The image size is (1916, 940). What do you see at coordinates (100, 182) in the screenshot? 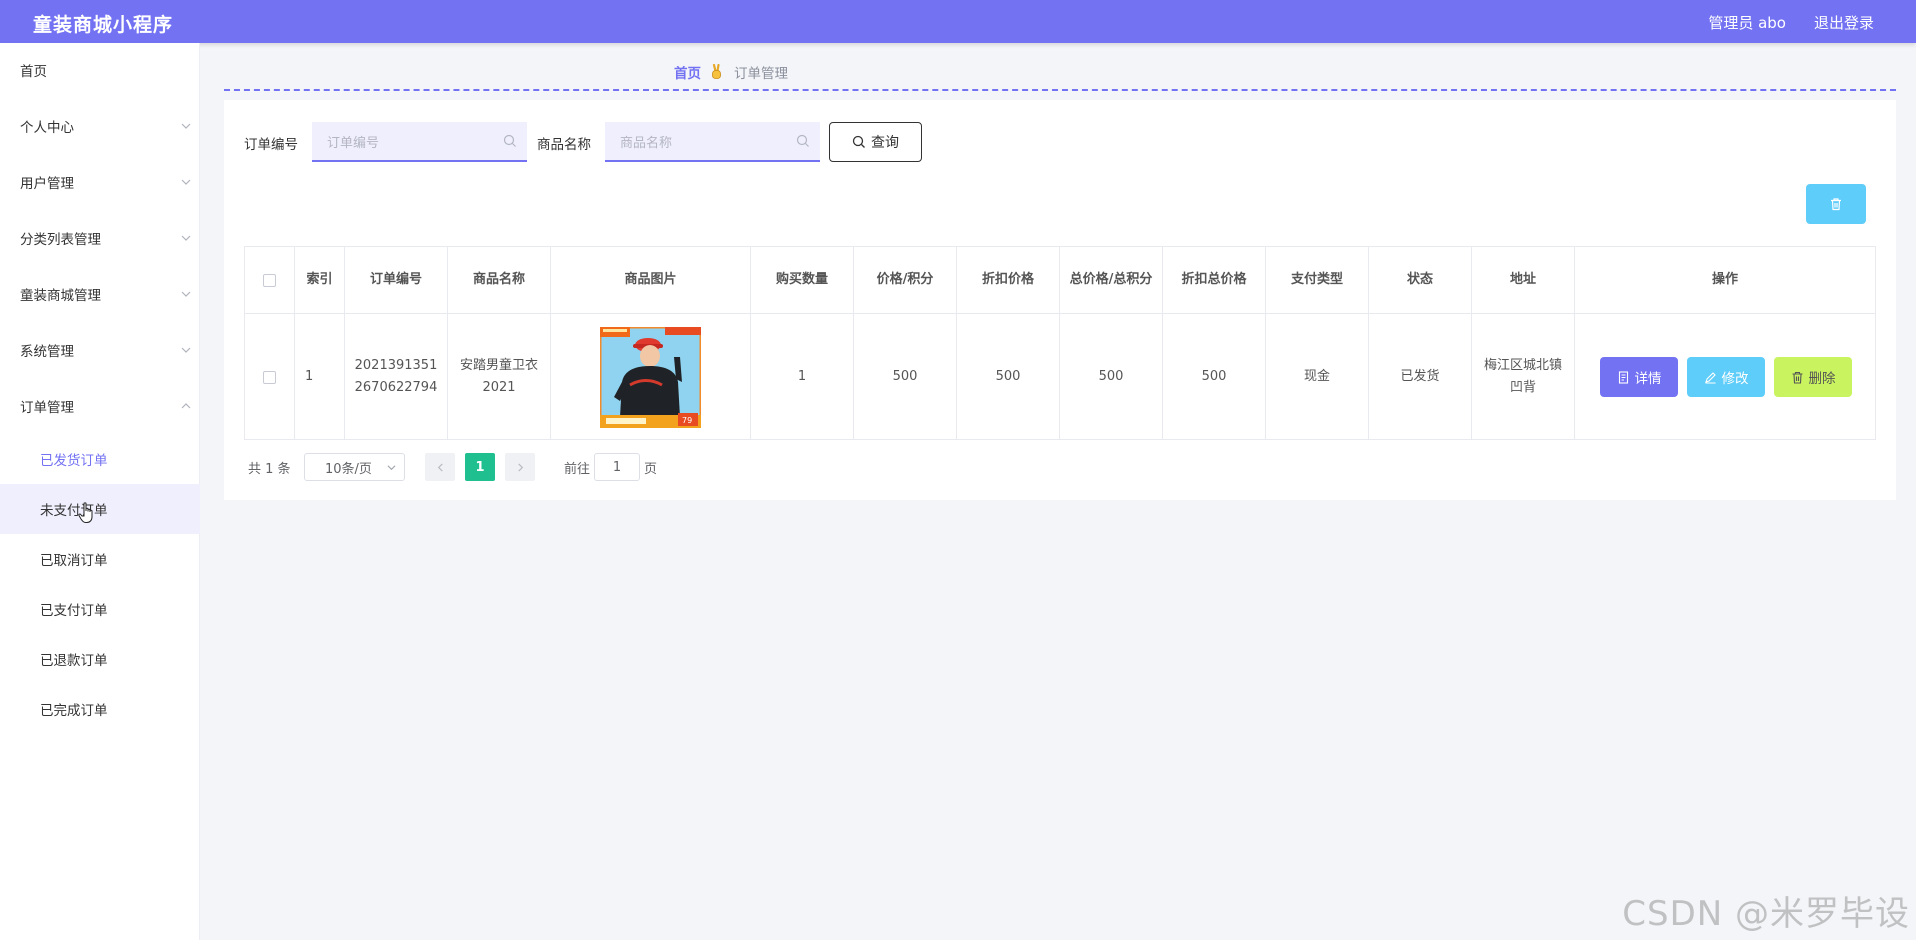
I see `sidebar-item-users: 用户管理` at bounding box center [100, 182].